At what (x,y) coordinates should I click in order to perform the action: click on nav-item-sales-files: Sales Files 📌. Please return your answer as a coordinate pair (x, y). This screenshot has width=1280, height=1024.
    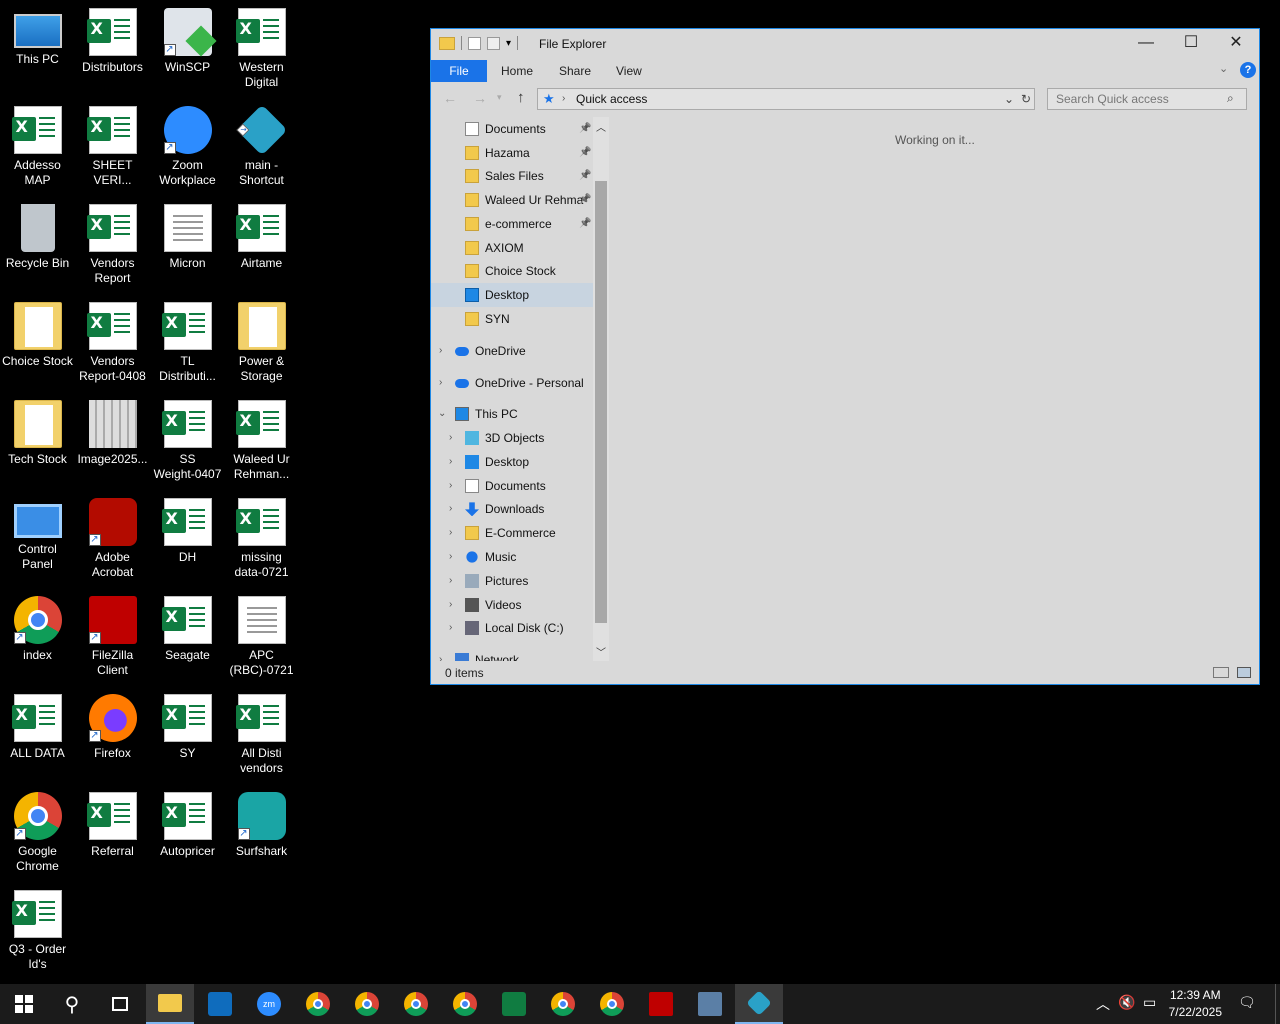
    Looking at the image, I should click on (512, 176).